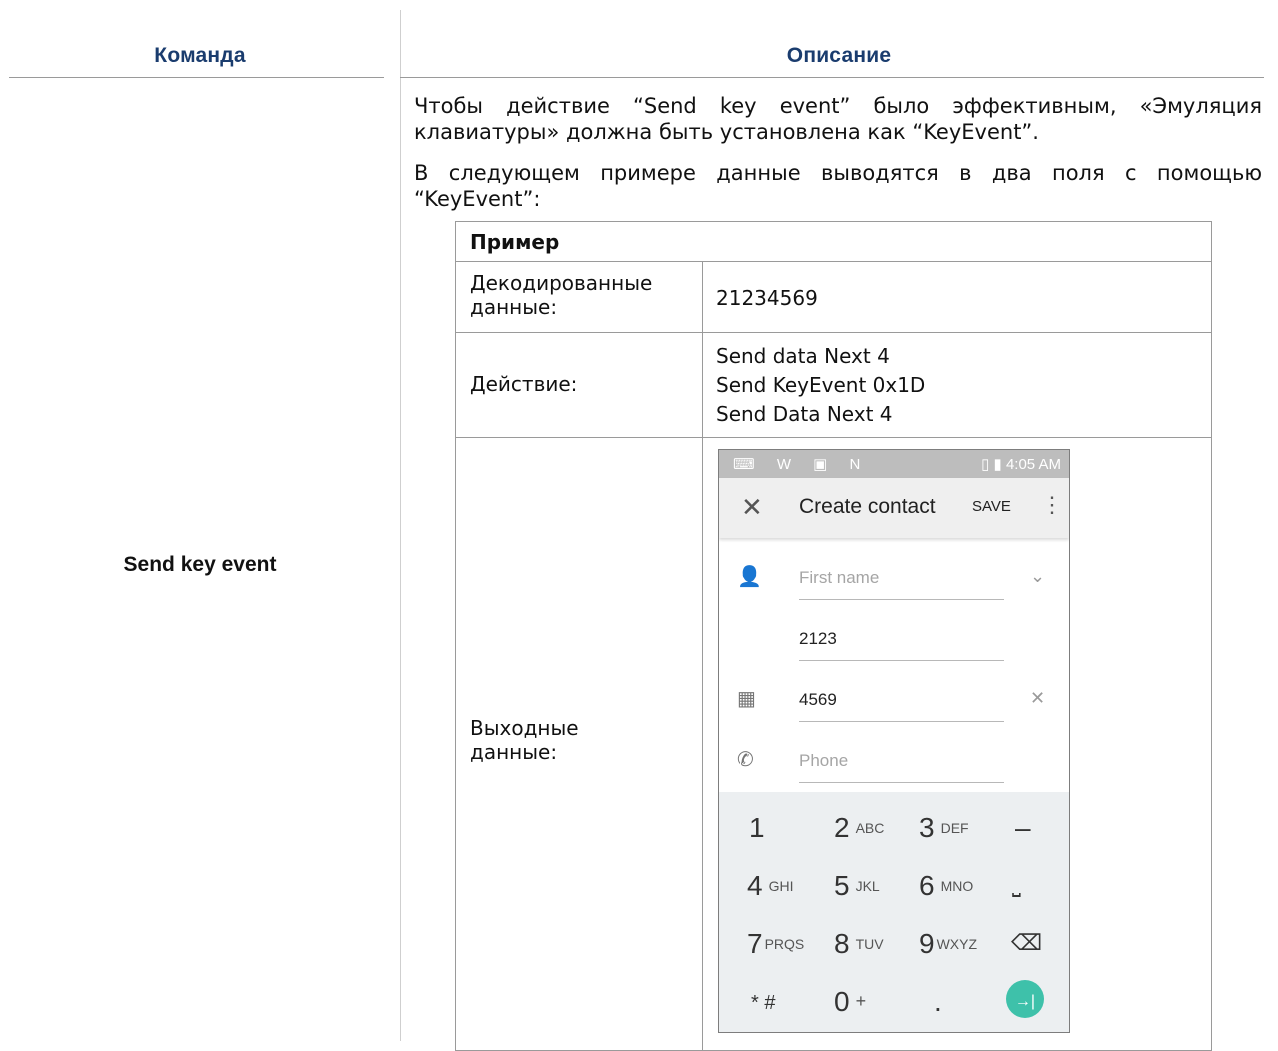 The height and width of the screenshot is (1051, 1278). I want to click on key-4: 4 GHI, so click(770, 886).